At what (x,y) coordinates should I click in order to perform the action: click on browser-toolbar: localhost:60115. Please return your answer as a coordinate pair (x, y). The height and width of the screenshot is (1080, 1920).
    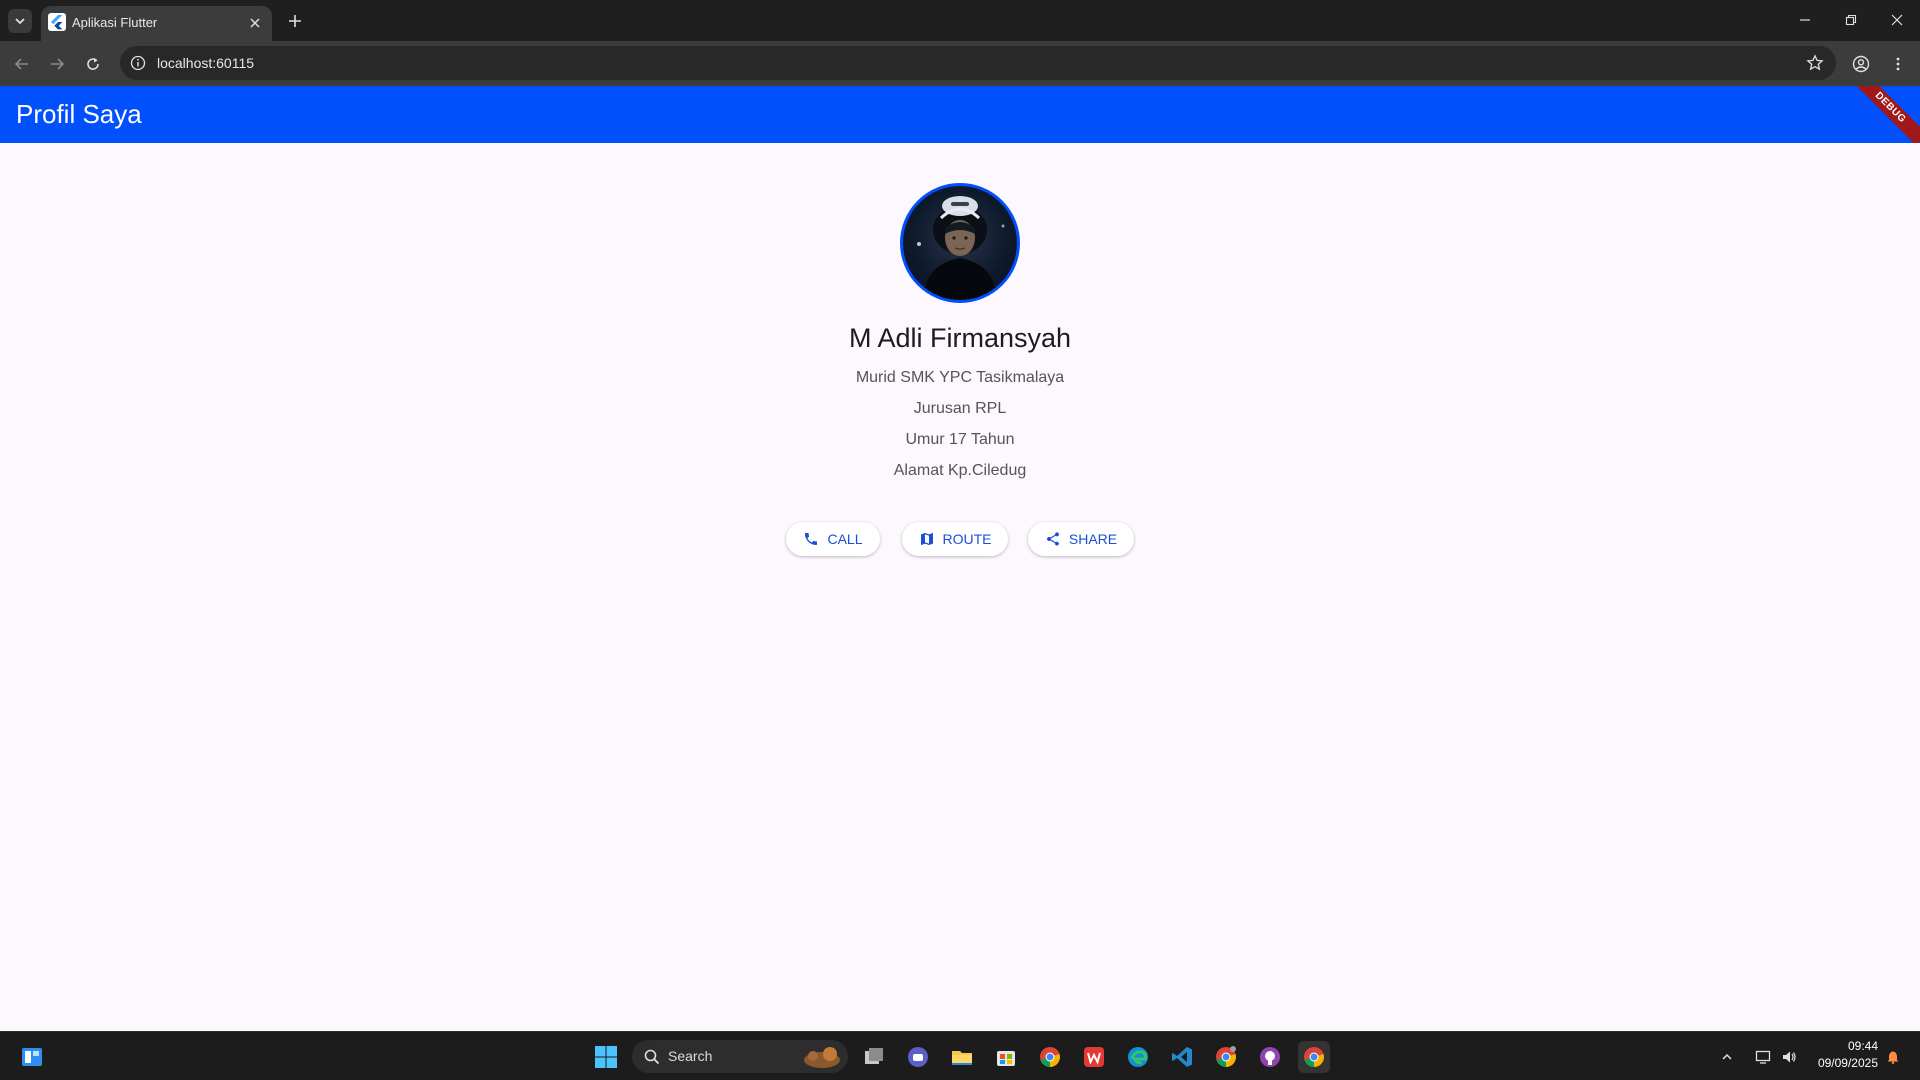
    Looking at the image, I should click on (960, 63).